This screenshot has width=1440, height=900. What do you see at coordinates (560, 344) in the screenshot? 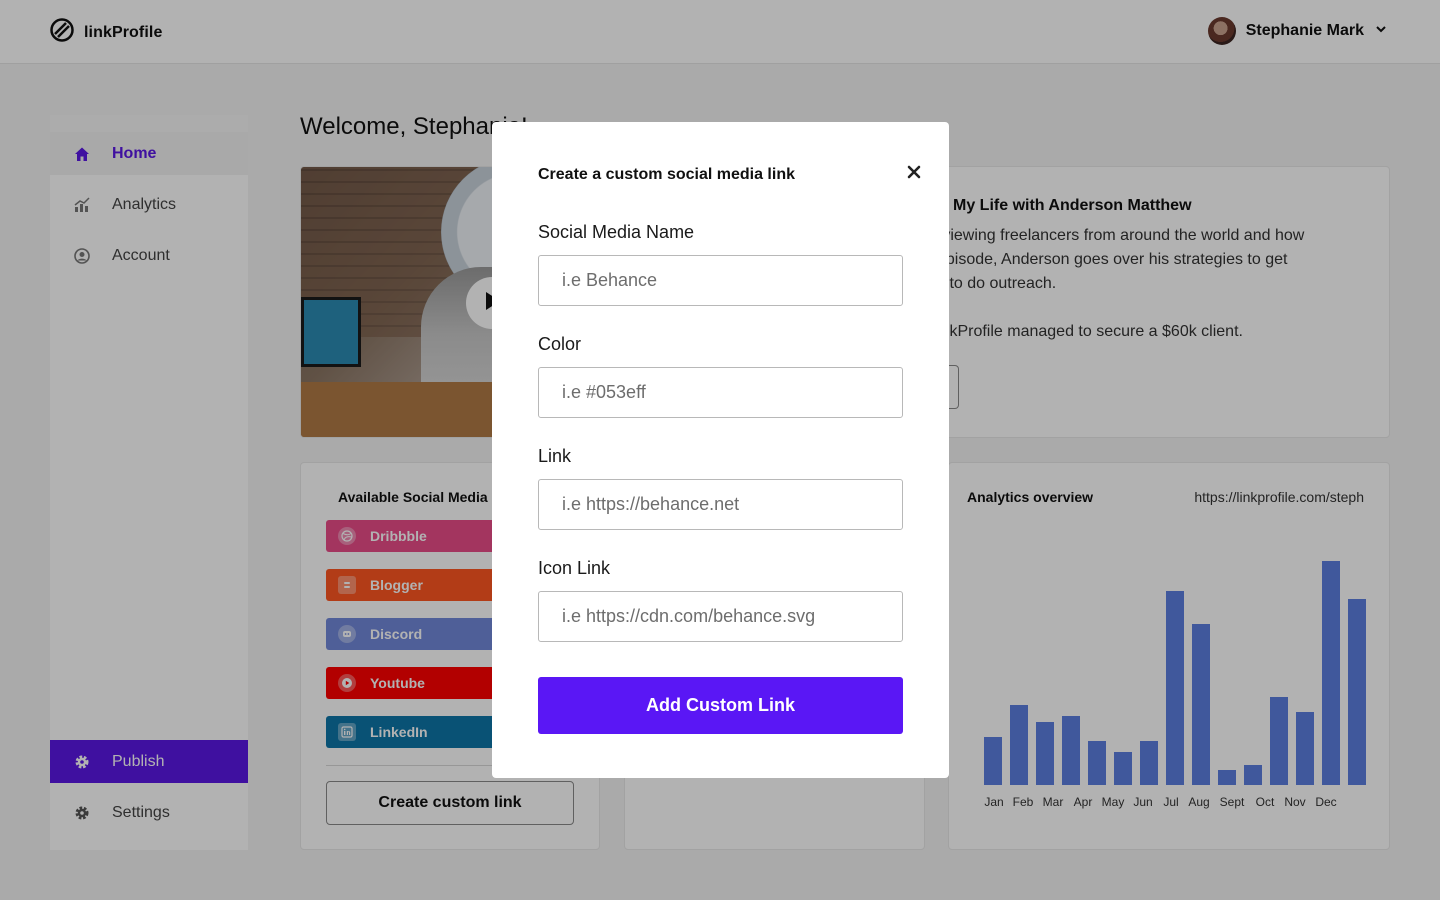
I see `color-label: Color` at bounding box center [560, 344].